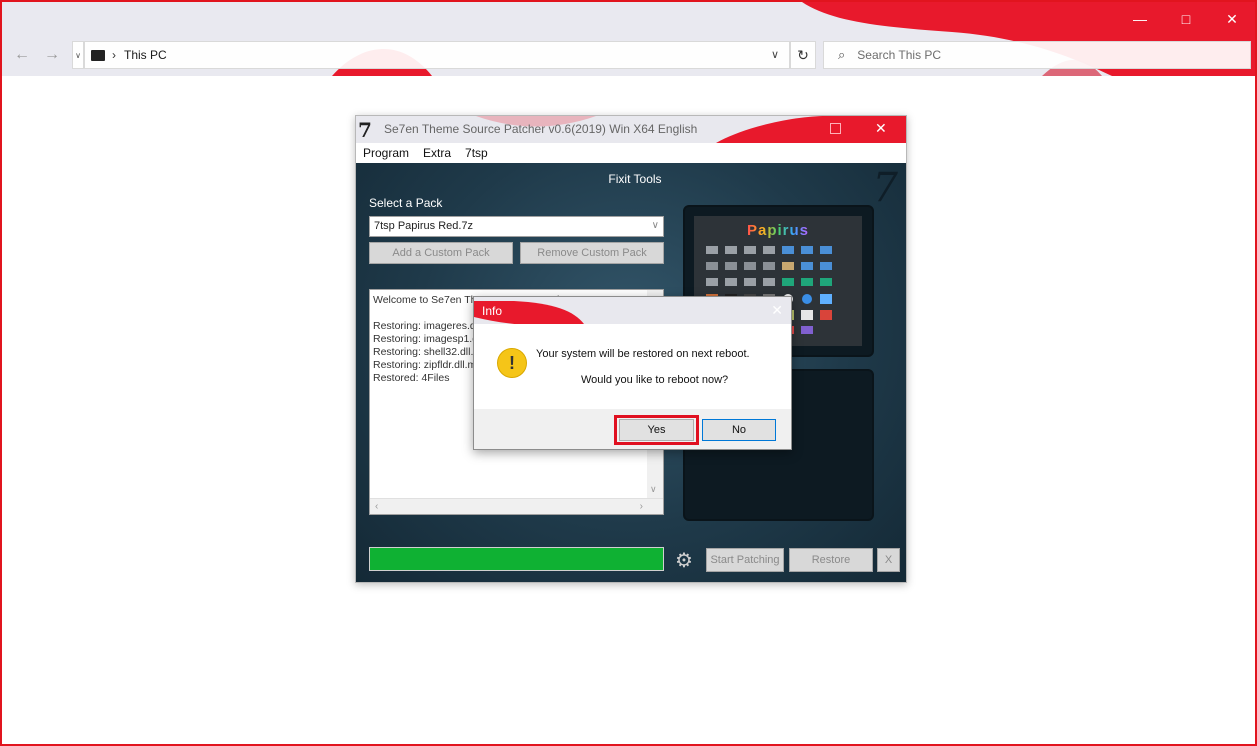 Image resolution: width=1257 pixels, height=746 pixels. What do you see at coordinates (777, 310) in the screenshot?
I see `dialog-close-button: ✕` at bounding box center [777, 310].